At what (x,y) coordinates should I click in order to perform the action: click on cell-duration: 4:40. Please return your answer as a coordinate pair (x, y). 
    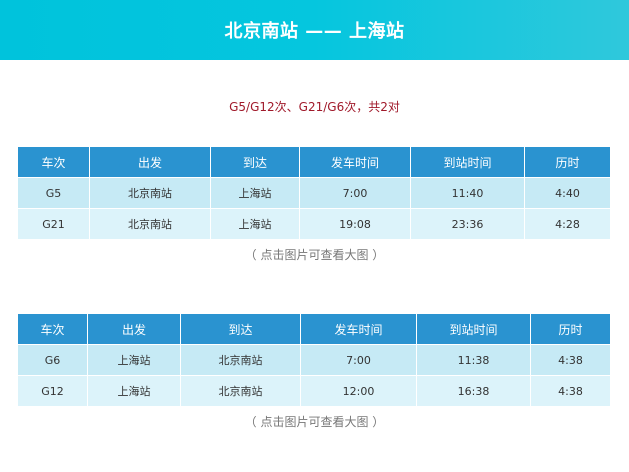
    Looking at the image, I should click on (567, 193).